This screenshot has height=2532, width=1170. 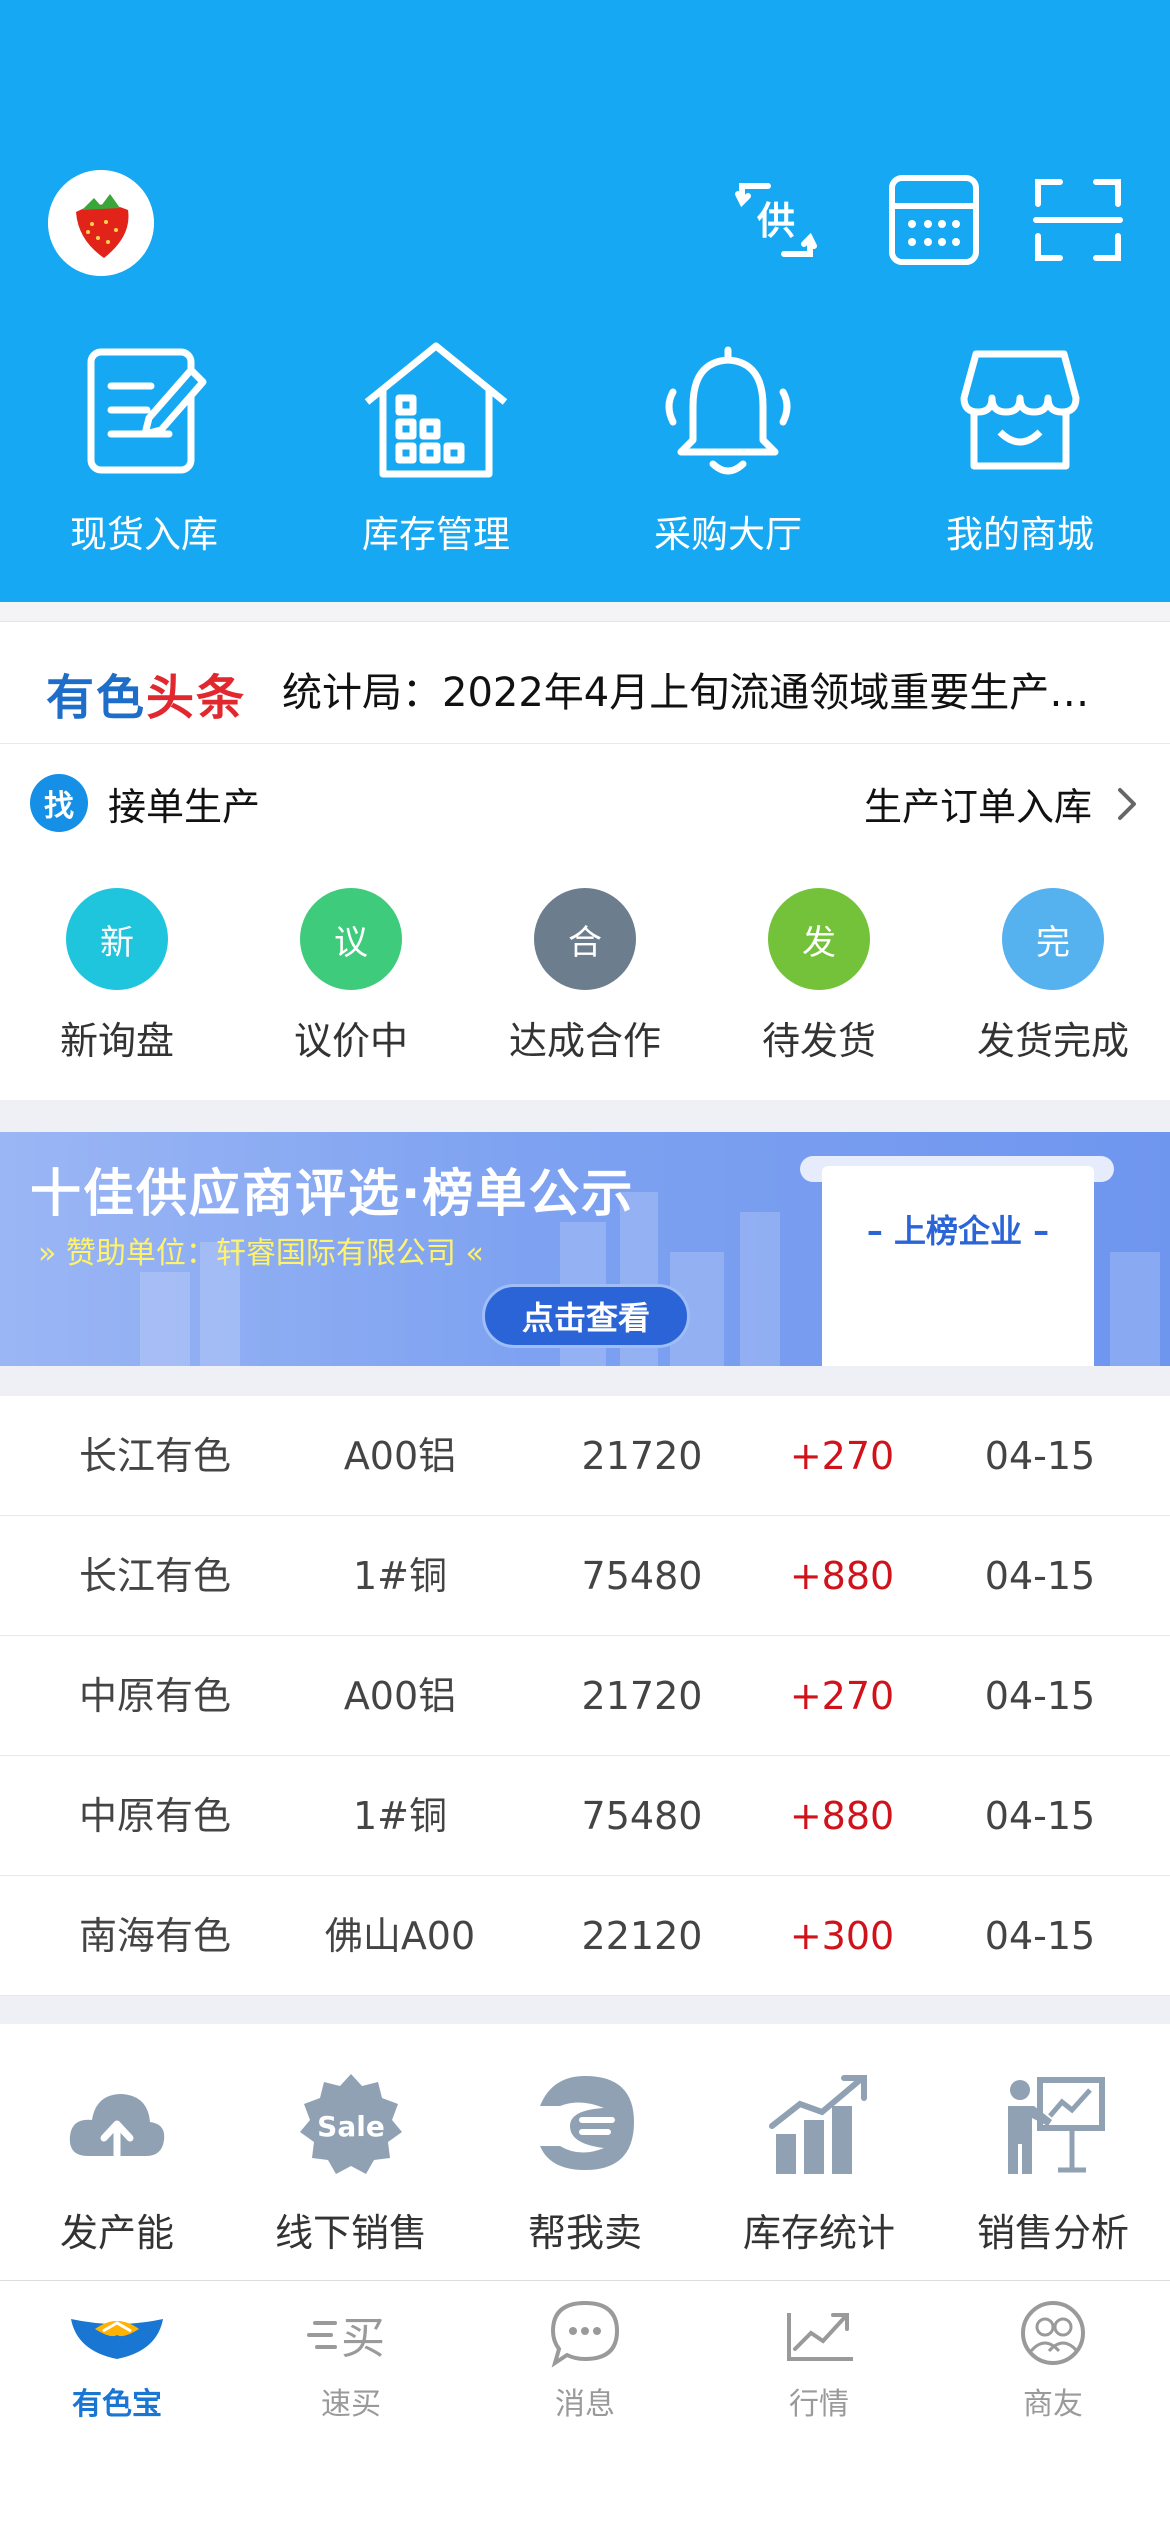 I want to click on market-cell: 中原有色, so click(x=154, y=1816).